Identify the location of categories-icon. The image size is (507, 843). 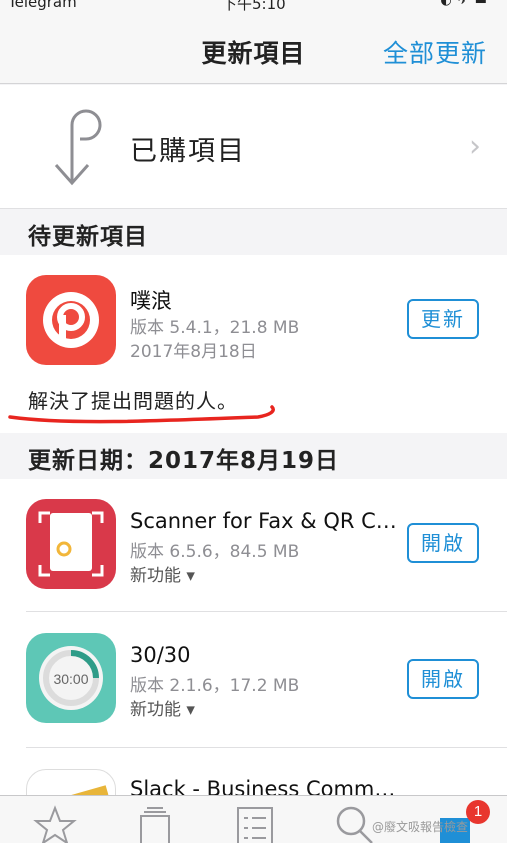
(155, 823).